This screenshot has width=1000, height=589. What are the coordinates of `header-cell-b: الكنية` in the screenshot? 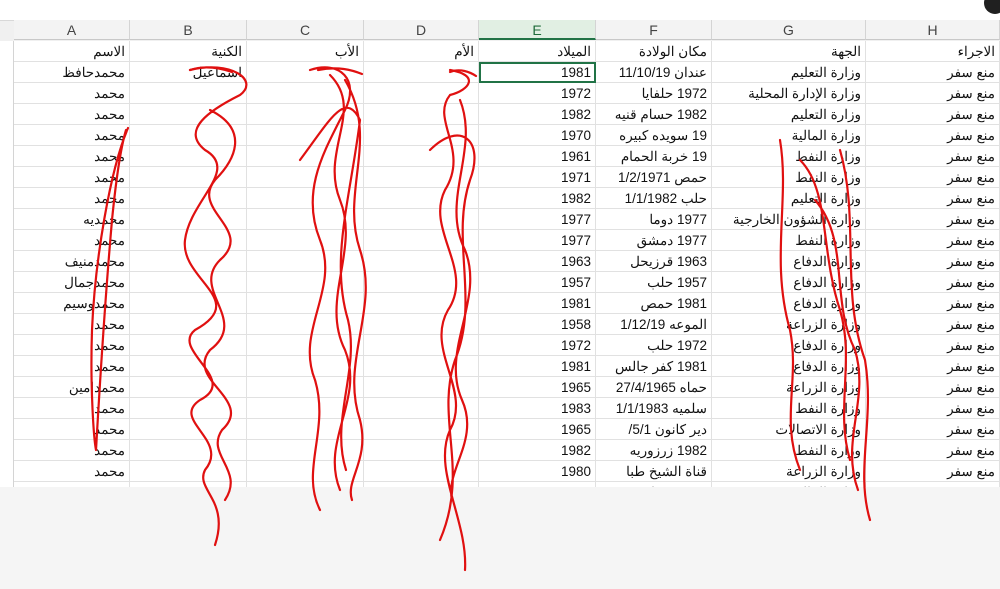 It's located at (188, 51).